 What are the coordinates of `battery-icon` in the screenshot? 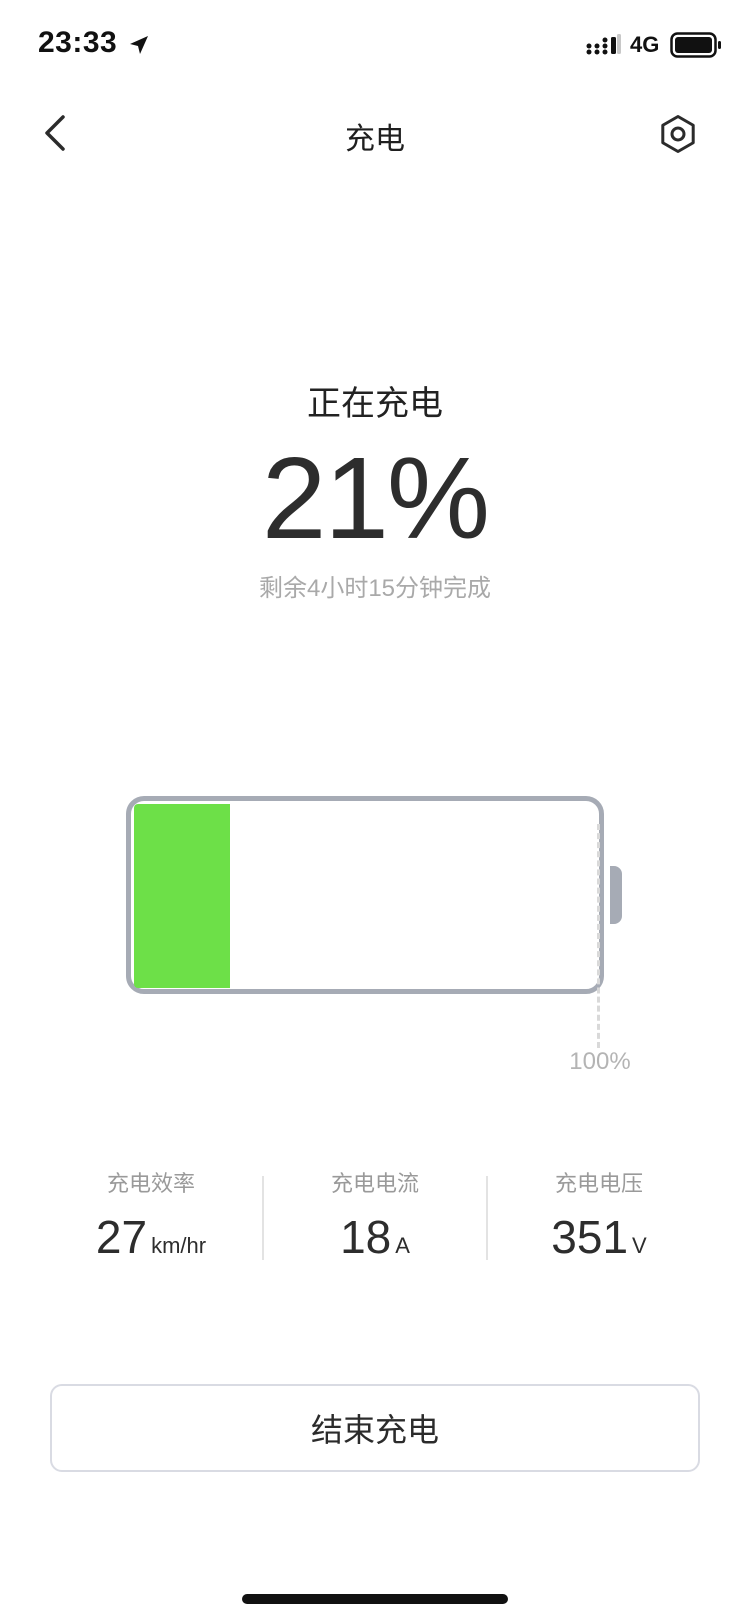 It's located at (695, 45).